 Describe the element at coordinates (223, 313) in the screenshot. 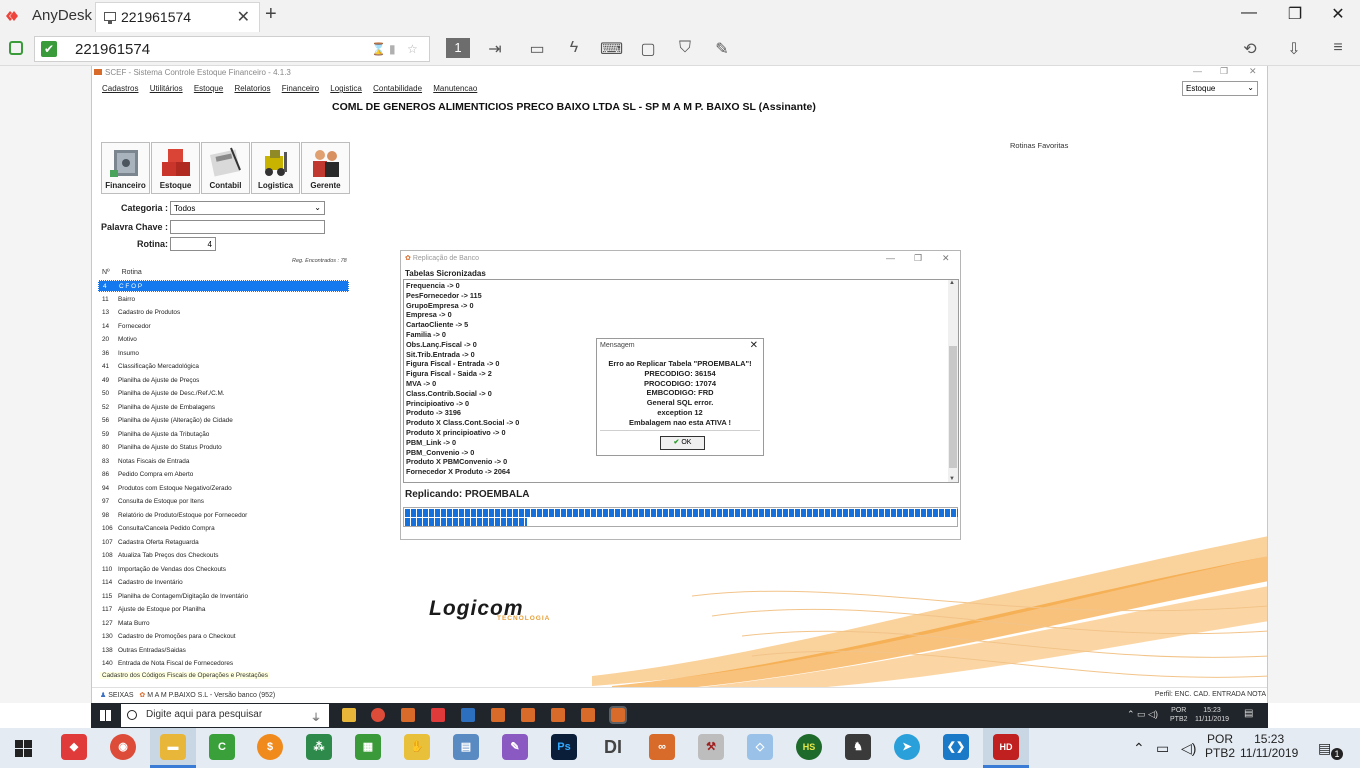

I see `routine-list-item: 13 Cadastro de Produtos` at that location.